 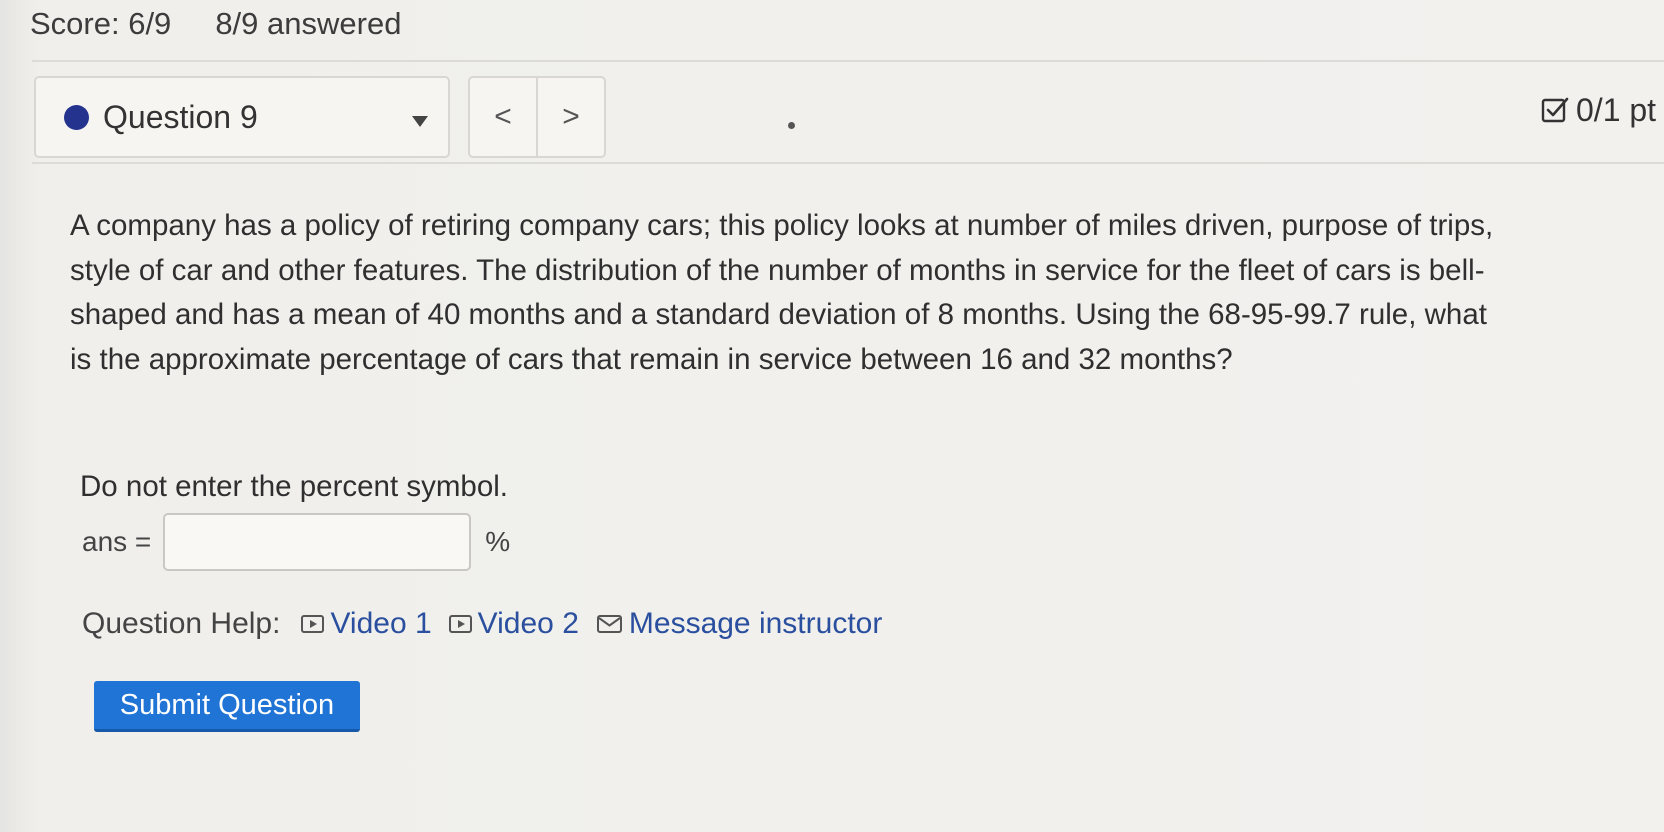 I want to click on answer-instruction: Do not enter the percent symbol., so click(x=294, y=486).